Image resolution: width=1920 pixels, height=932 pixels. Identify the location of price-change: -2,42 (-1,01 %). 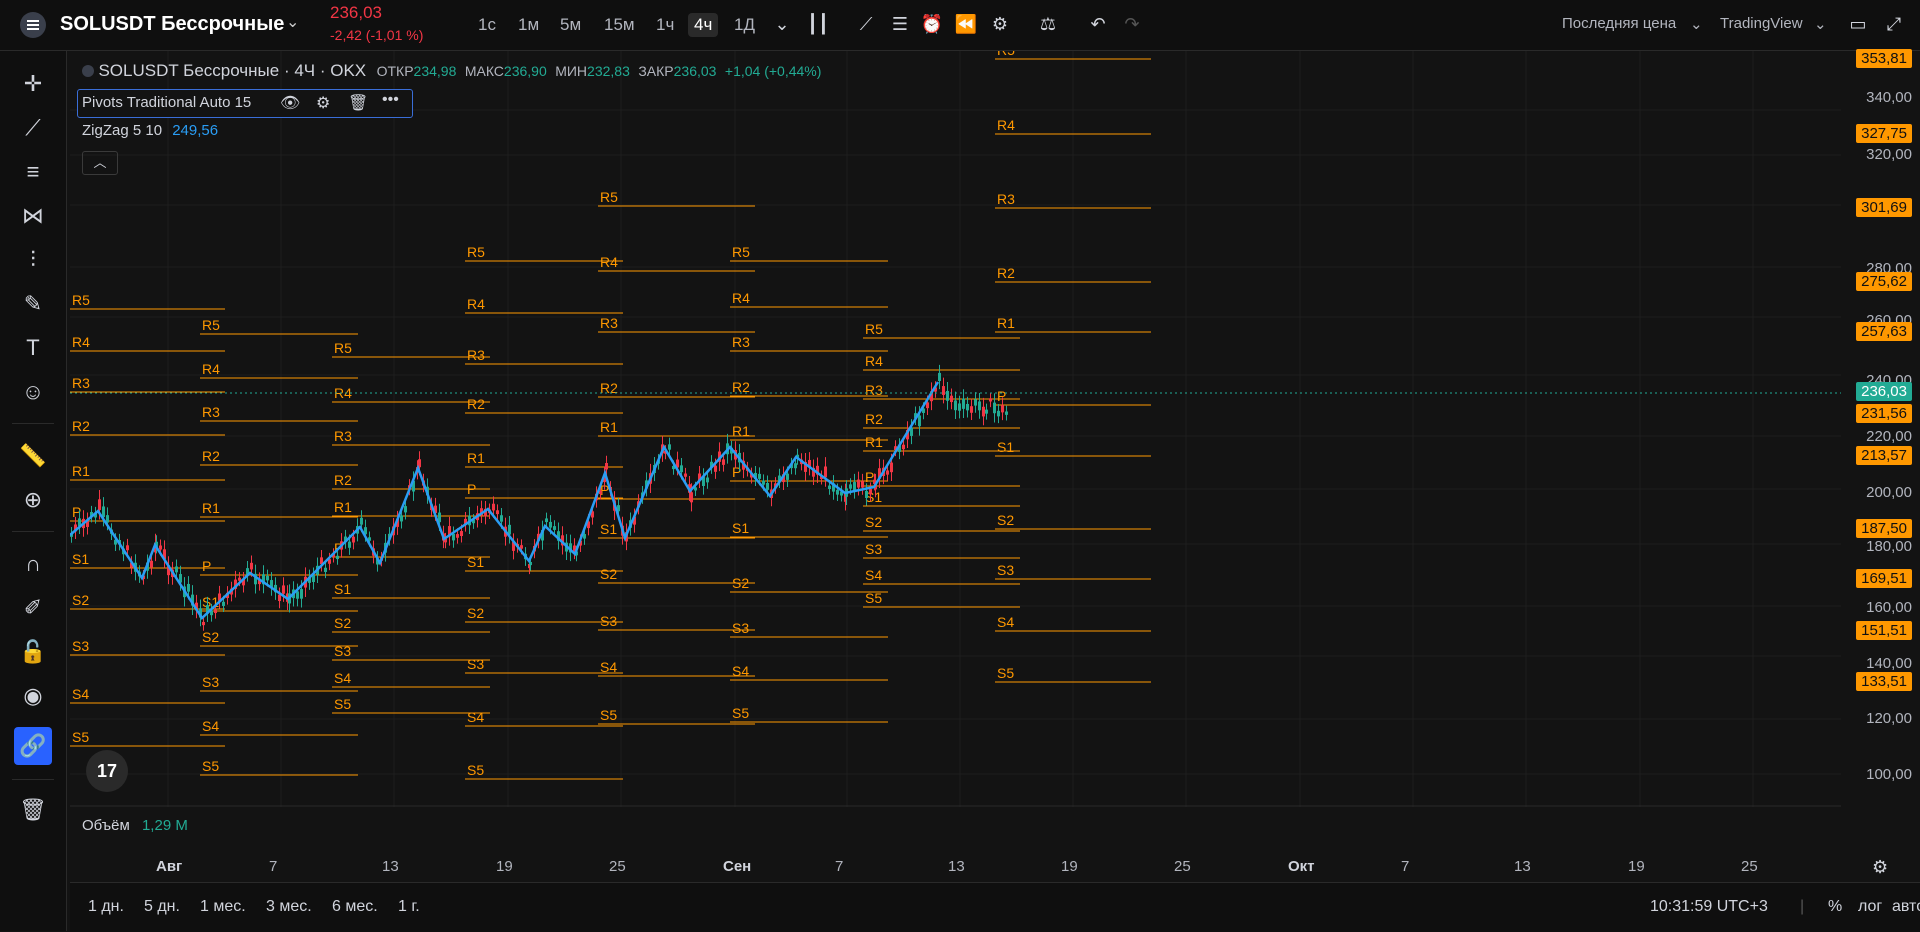
(377, 35).